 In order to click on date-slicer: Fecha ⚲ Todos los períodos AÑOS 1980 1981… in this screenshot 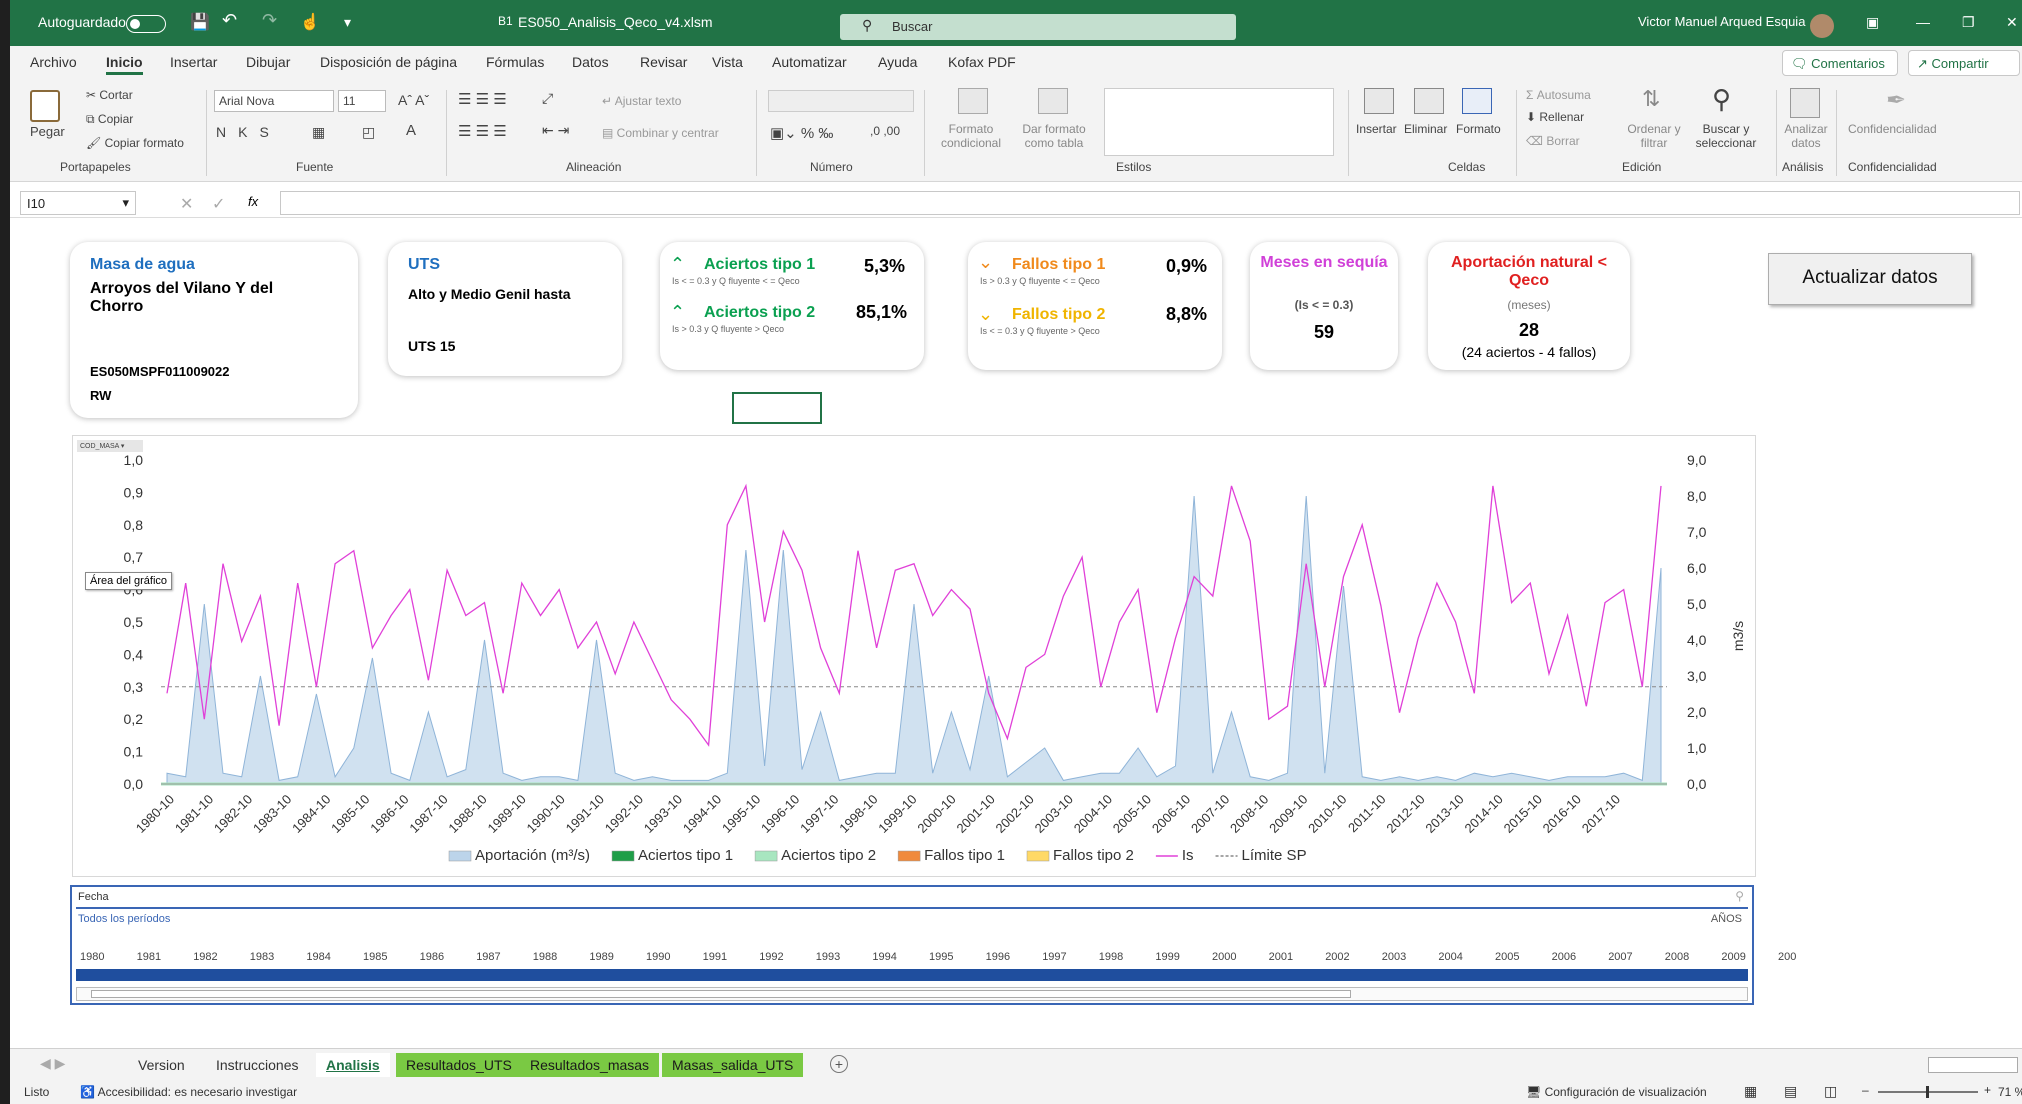, I will do `click(933, 945)`.